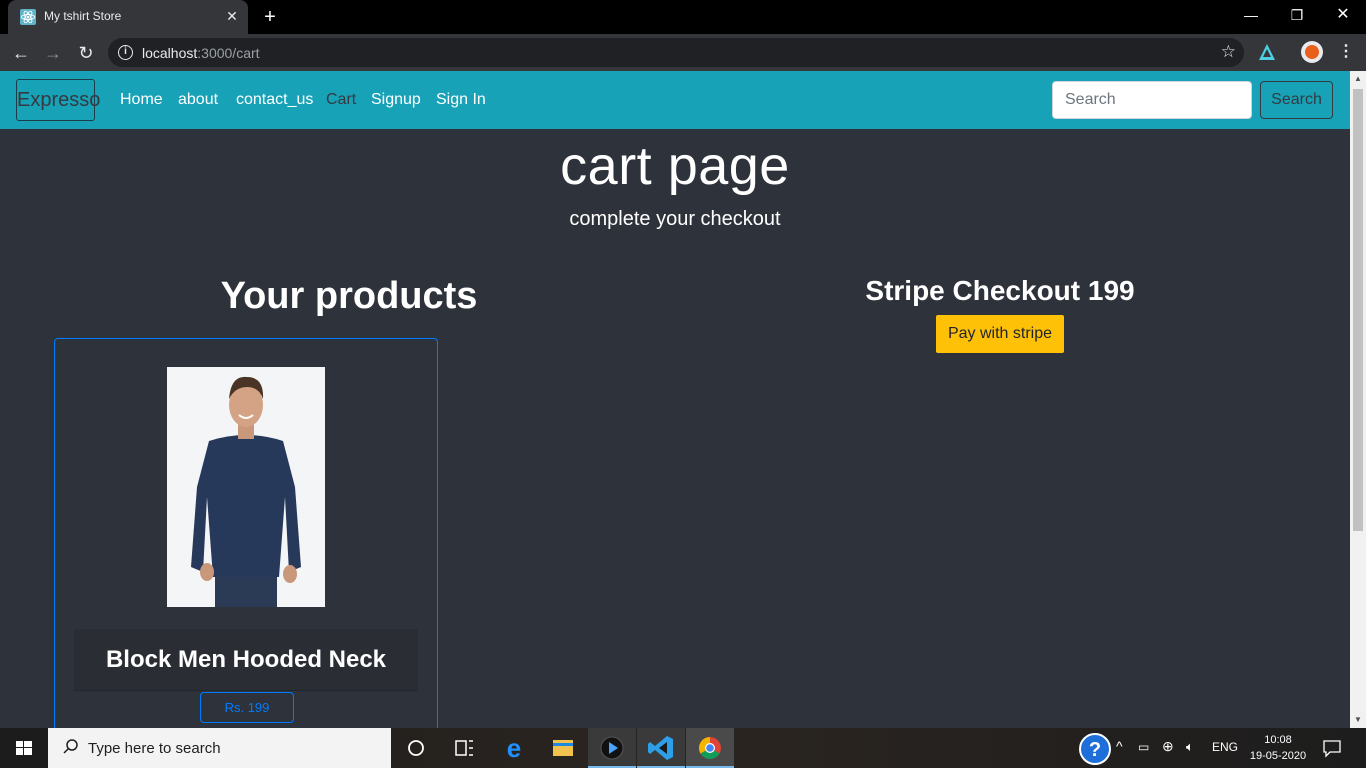  I want to click on taskbar-search-box: Type here to search, so click(219, 748).